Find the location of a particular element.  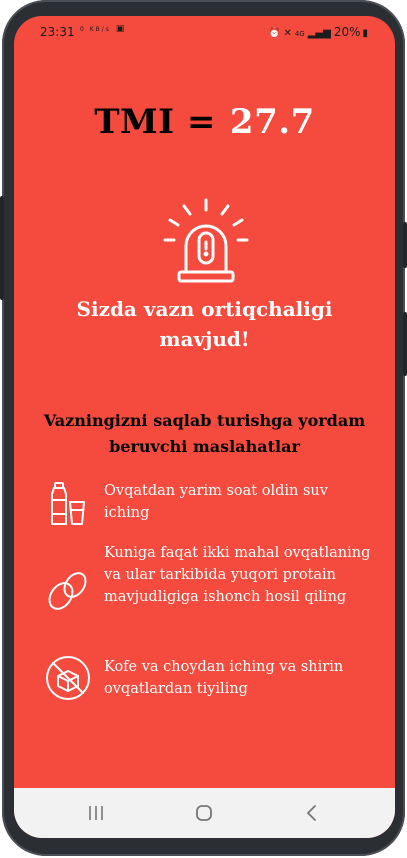

battery-percent: 20% is located at coordinates (347, 32).